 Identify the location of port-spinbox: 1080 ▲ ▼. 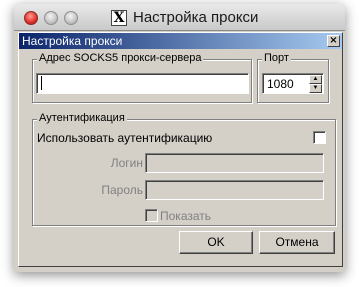
(293, 83).